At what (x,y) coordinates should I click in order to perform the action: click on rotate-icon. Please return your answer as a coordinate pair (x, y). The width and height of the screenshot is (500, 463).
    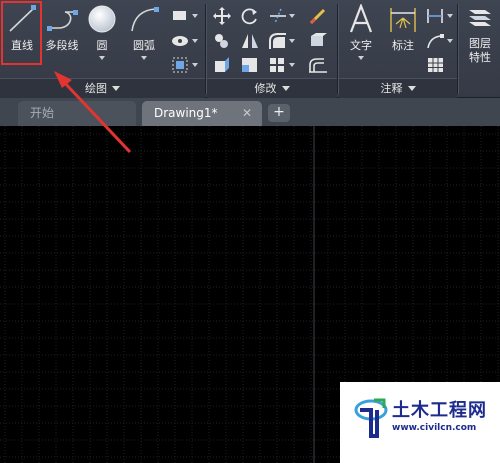
    Looking at the image, I should click on (249, 16).